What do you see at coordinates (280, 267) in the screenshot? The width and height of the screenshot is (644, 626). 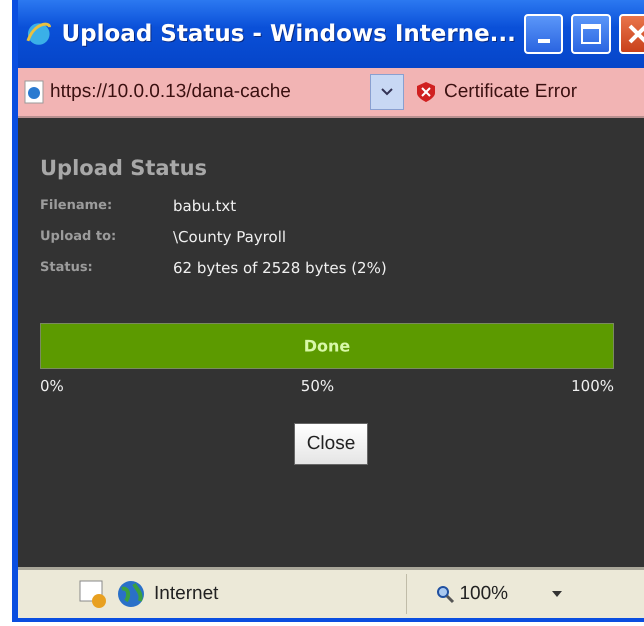 I see `field-value: 62 bytes of 2528 bytes (2%)` at bounding box center [280, 267].